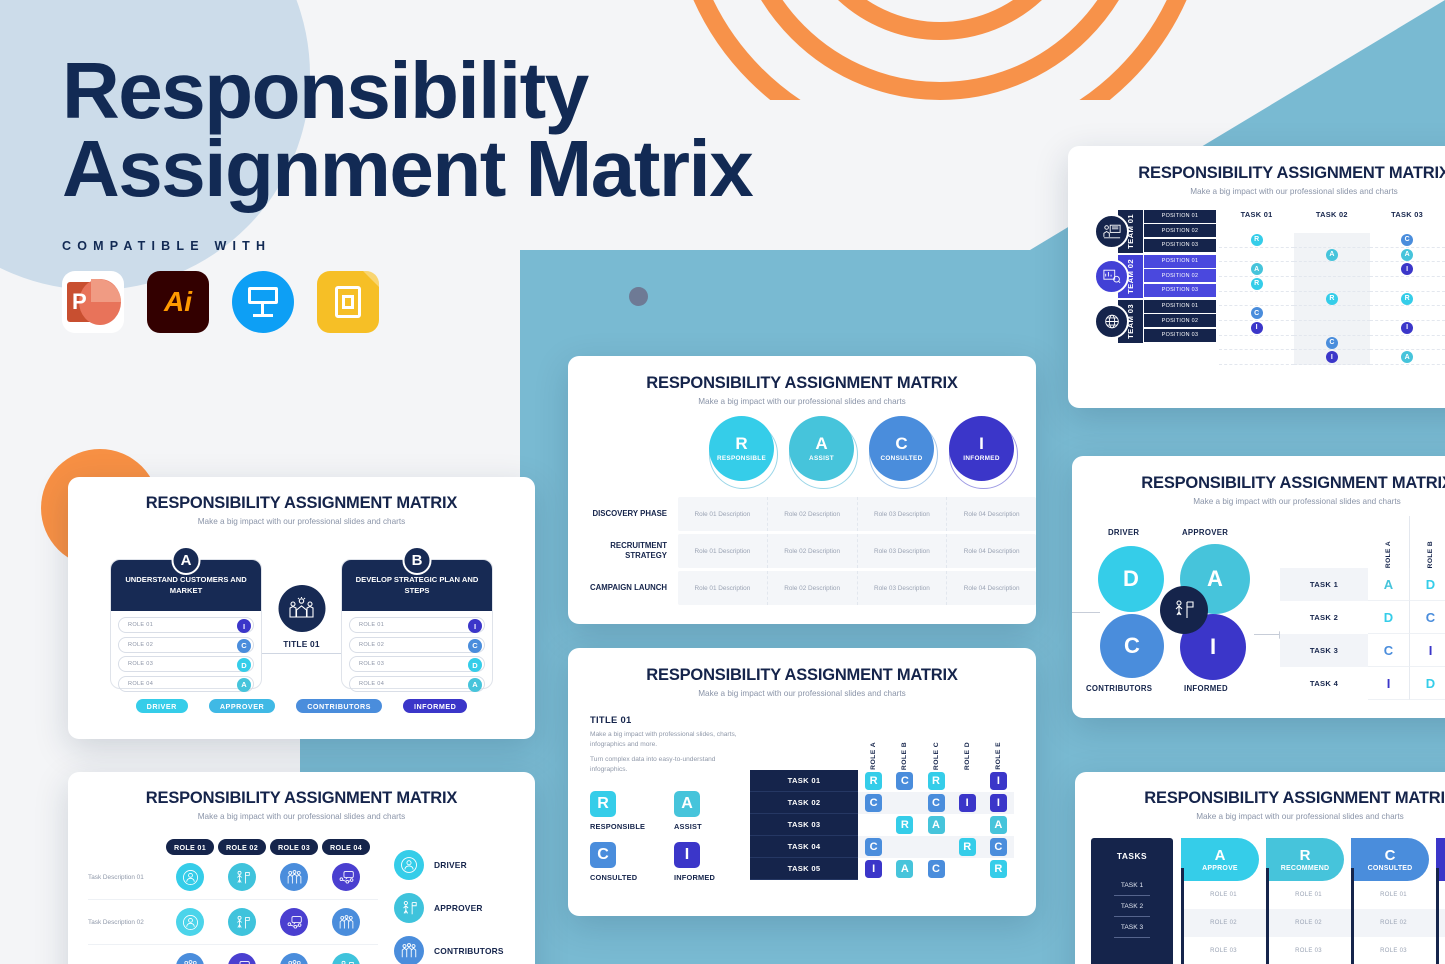 Image resolution: width=1445 pixels, height=964 pixels. What do you see at coordinates (346, 847) in the screenshot?
I see `column-header: ROLE 04` at bounding box center [346, 847].